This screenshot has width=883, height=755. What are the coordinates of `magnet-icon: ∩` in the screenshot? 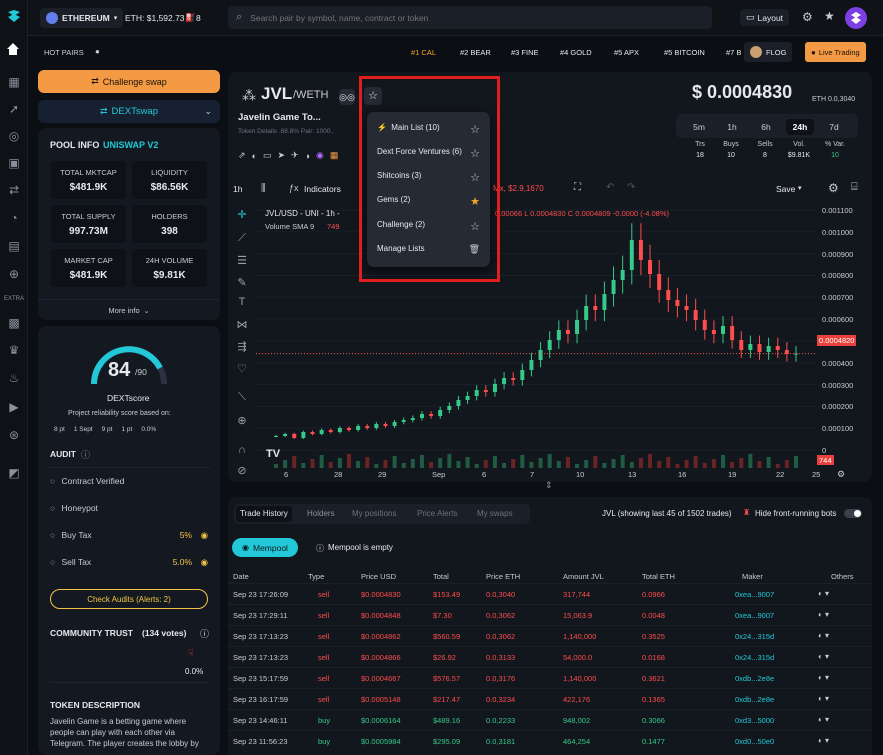 It's located at (242, 451).